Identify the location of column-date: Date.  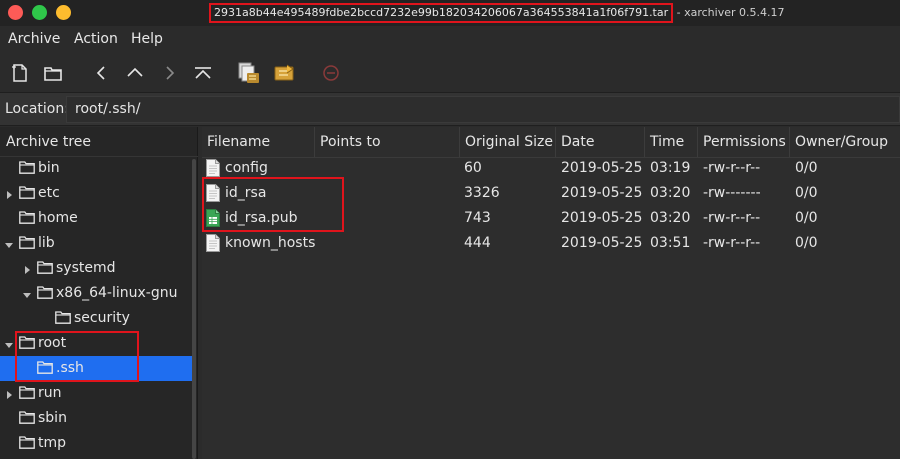
(600, 142).